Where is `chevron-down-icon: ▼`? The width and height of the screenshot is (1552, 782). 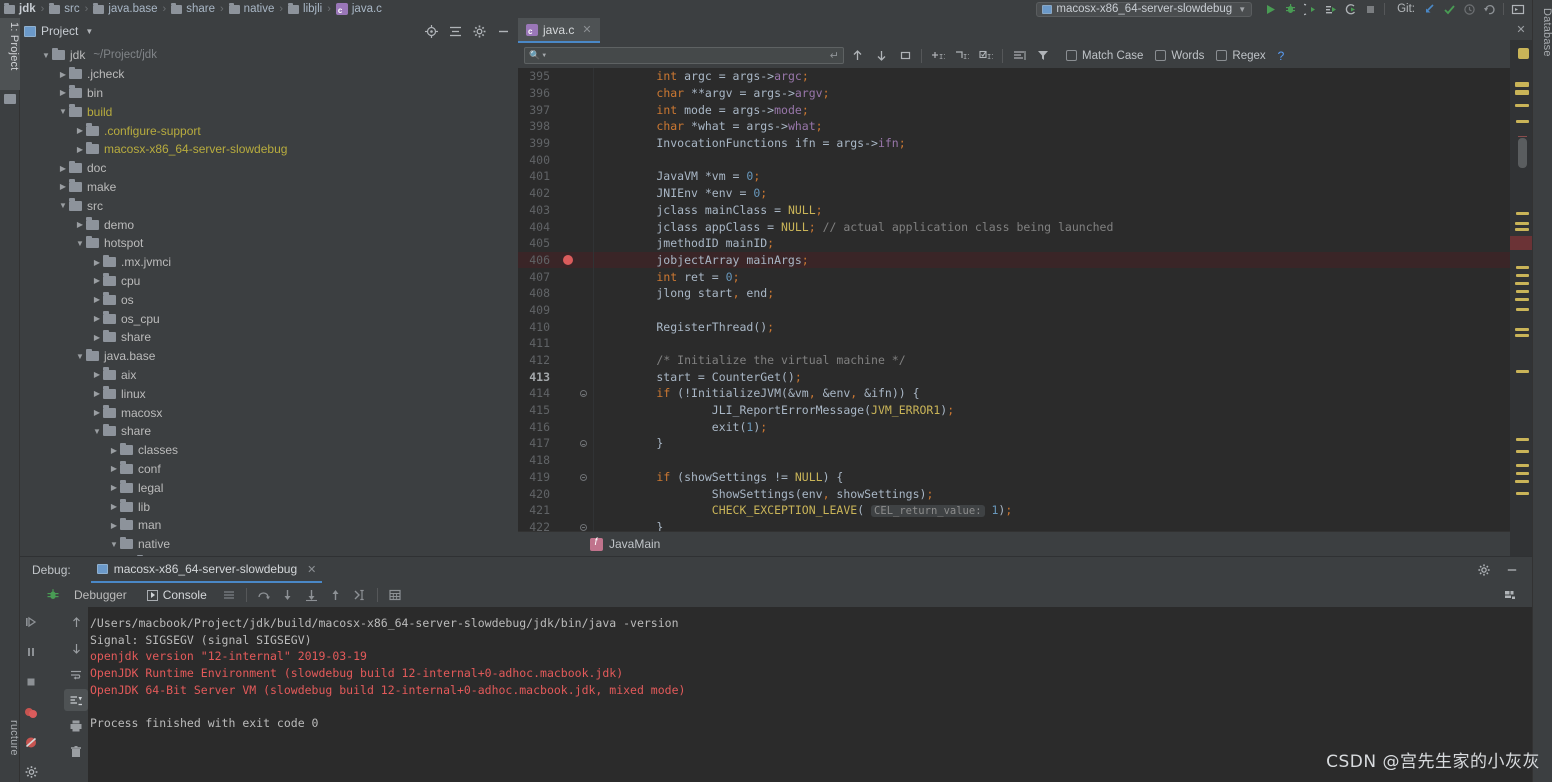
chevron-down-icon: ▼ is located at coordinates (544, 56).